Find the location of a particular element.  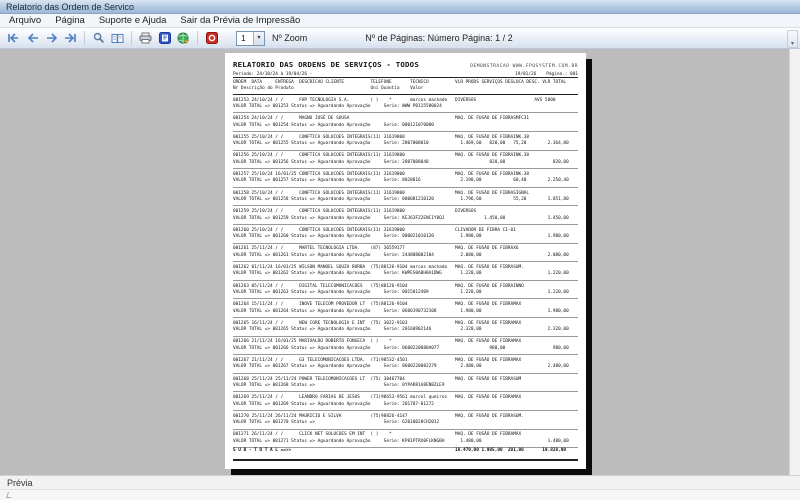

print-setup-button is located at coordinates (164, 38).